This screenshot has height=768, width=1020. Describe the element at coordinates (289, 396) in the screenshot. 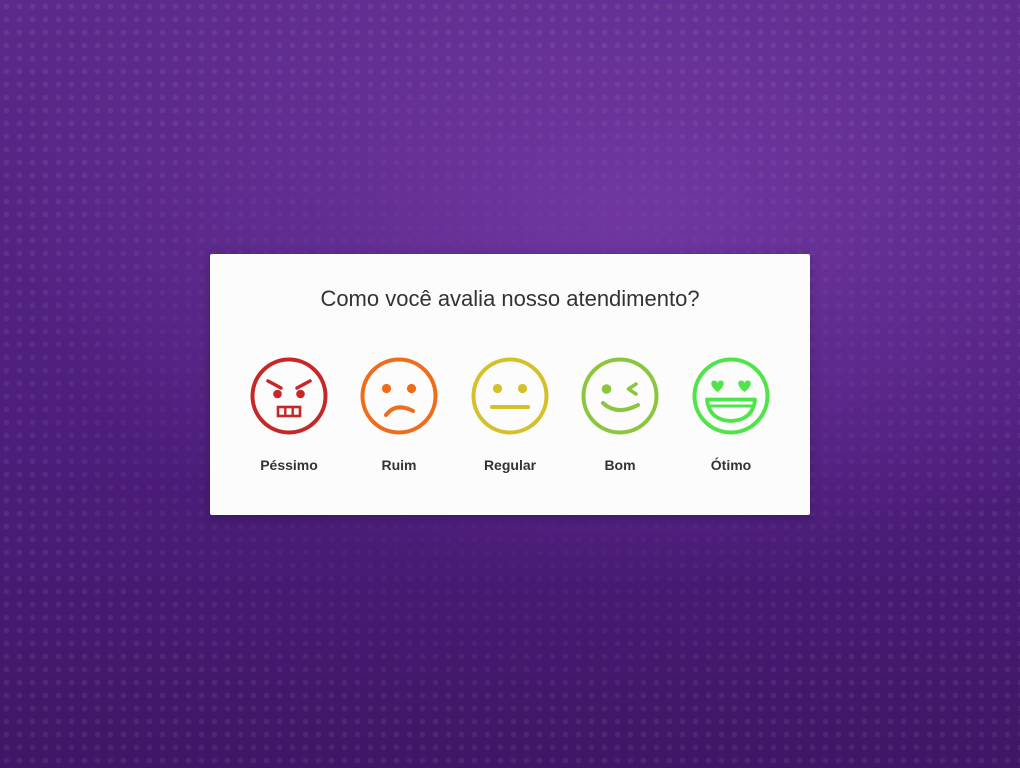

I see `angry-face-icon` at that location.